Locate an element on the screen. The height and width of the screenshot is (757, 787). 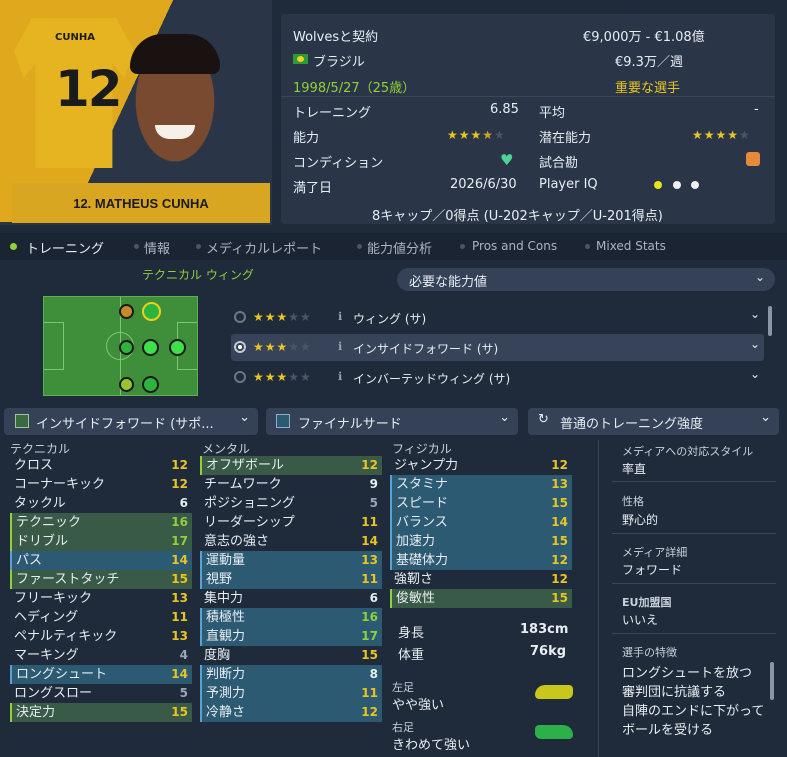
attribute-row: ファーストタッチ 15 is located at coordinates (101, 579).